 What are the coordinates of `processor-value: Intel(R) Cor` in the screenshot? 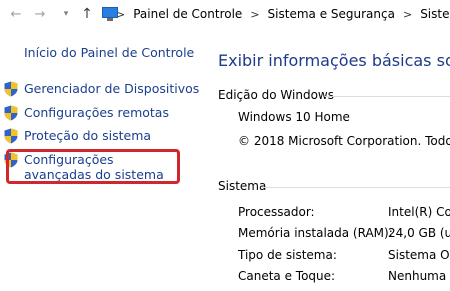 It's located at (419, 212).